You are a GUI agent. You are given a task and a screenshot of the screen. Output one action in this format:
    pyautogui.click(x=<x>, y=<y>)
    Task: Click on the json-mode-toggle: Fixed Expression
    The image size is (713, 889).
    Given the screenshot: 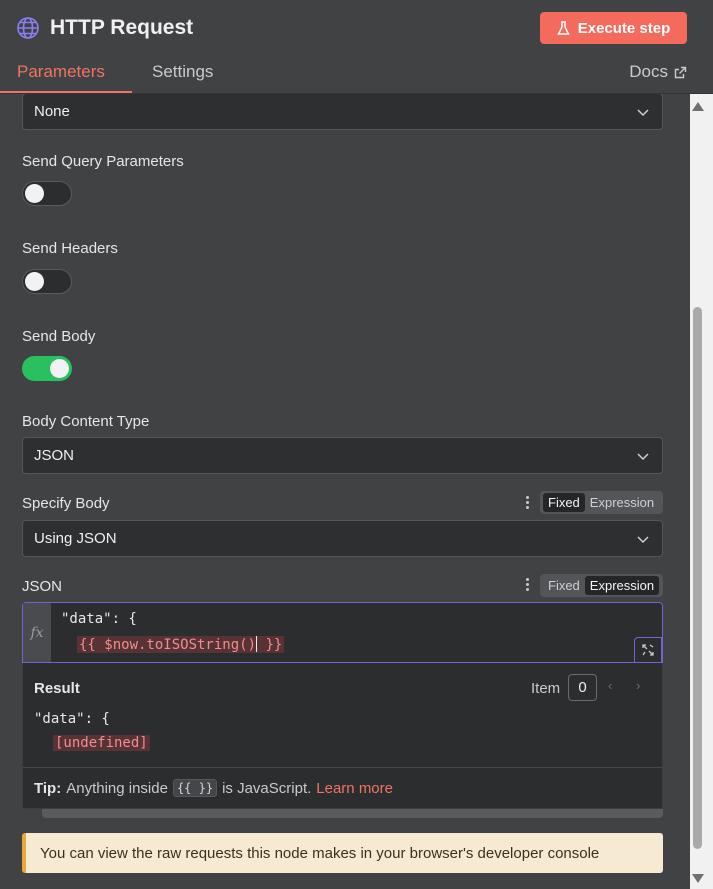 What is the action you would take?
    pyautogui.click(x=601, y=585)
    